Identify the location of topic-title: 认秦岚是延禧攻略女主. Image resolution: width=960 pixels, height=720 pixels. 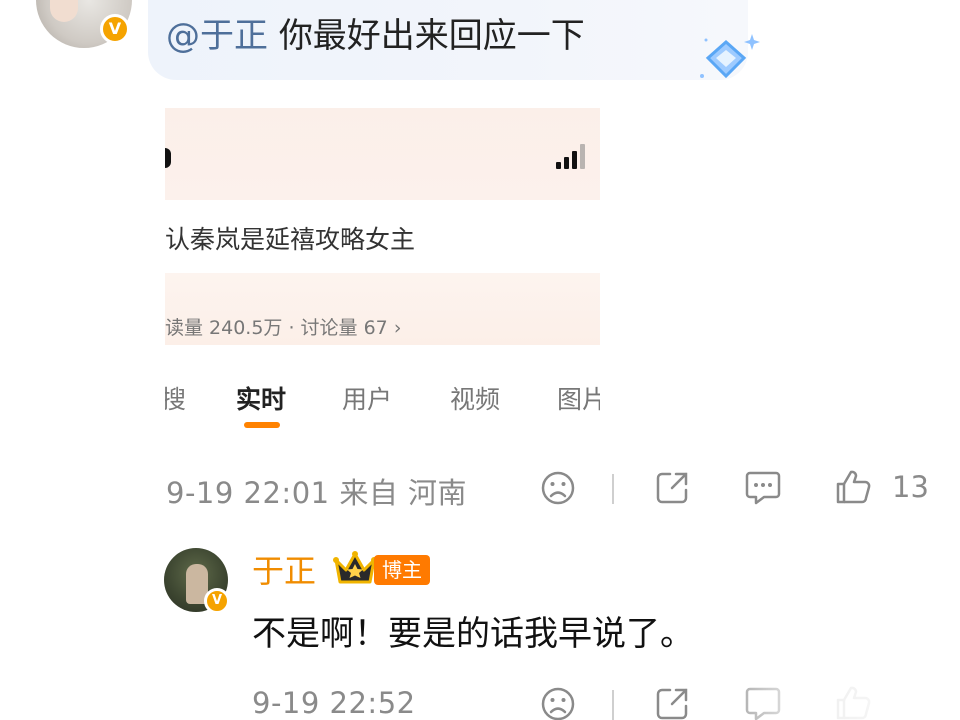
(290, 239).